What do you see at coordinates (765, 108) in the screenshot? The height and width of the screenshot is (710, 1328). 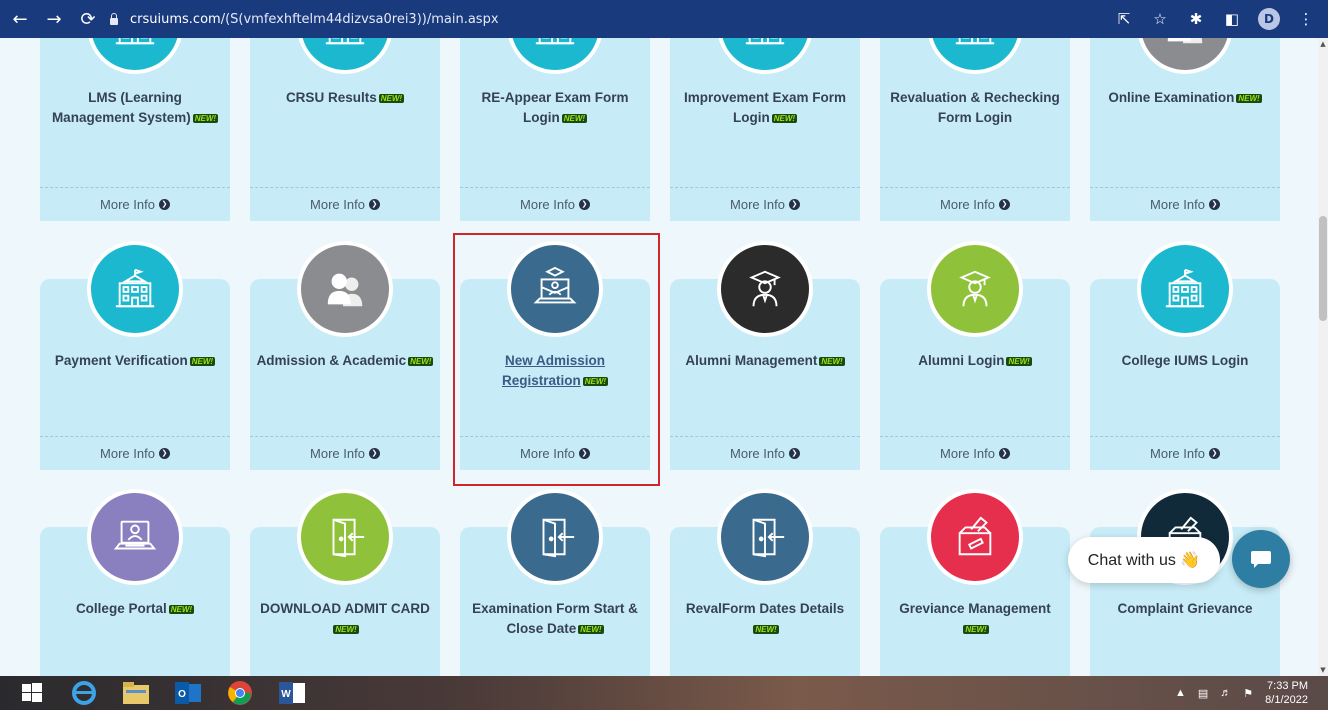 I see `menu-card-title: Improvement Exam Form Login NEW!` at bounding box center [765, 108].